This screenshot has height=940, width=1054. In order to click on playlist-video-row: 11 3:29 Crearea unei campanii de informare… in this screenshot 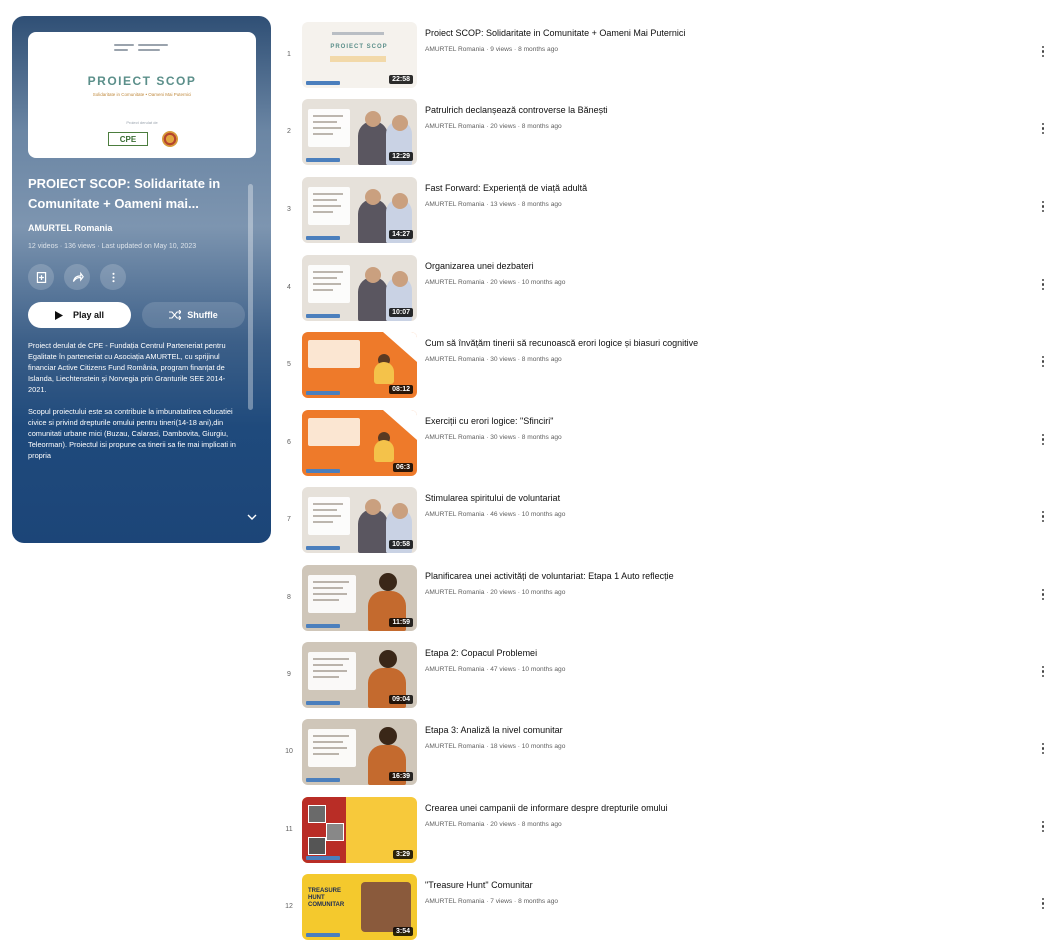, I will do `click(665, 832)`.